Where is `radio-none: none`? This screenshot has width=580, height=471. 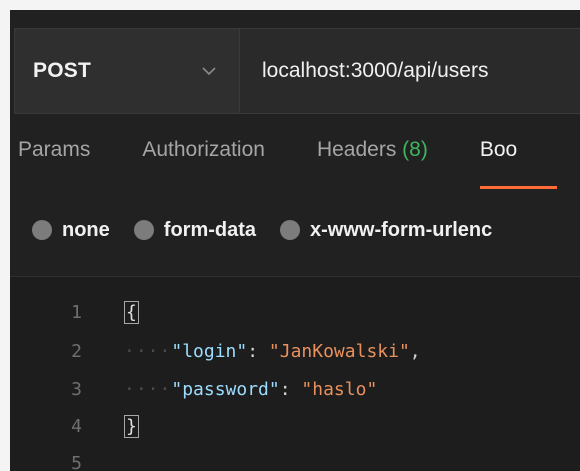
radio-none: none is located at coordinates (71, 230).